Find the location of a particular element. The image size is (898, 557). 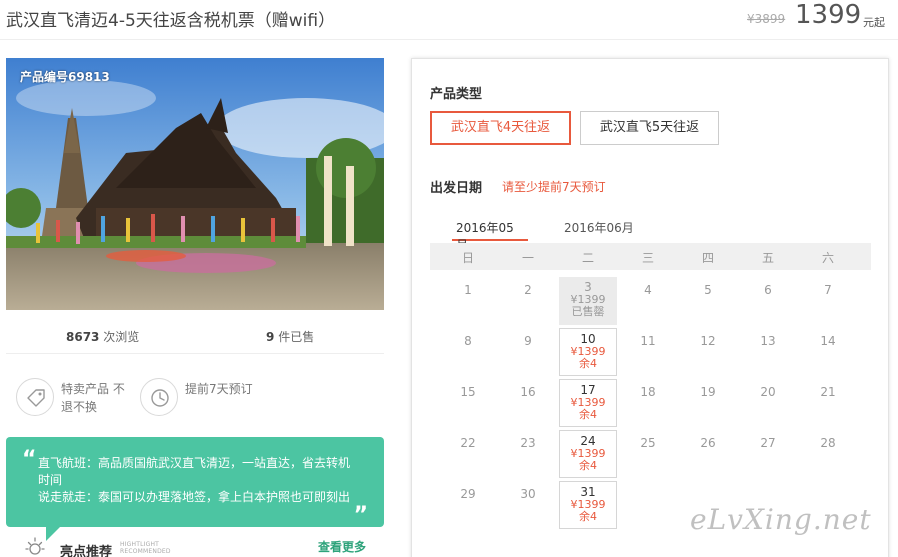

day-number: 17 is located at coordinates (588, 390).